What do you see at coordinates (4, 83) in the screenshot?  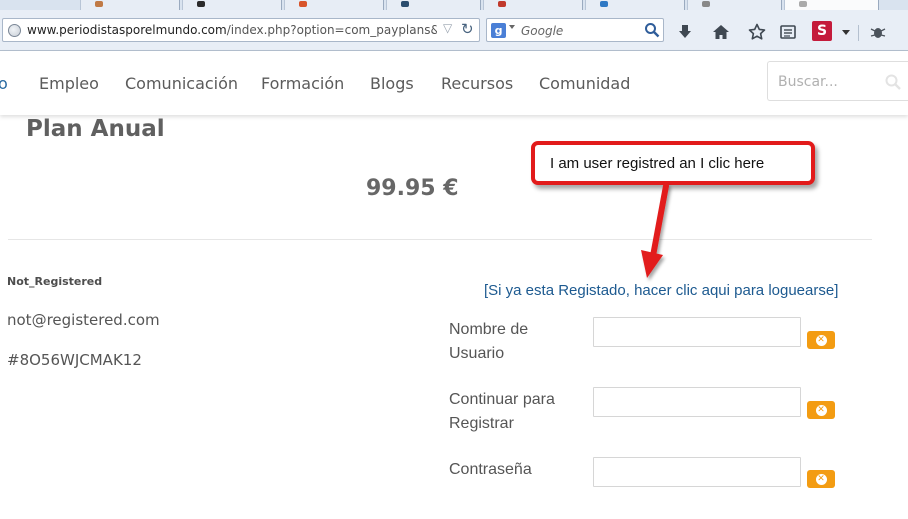 I see `nav-item-partial: o` at bounding box center [4, 83].